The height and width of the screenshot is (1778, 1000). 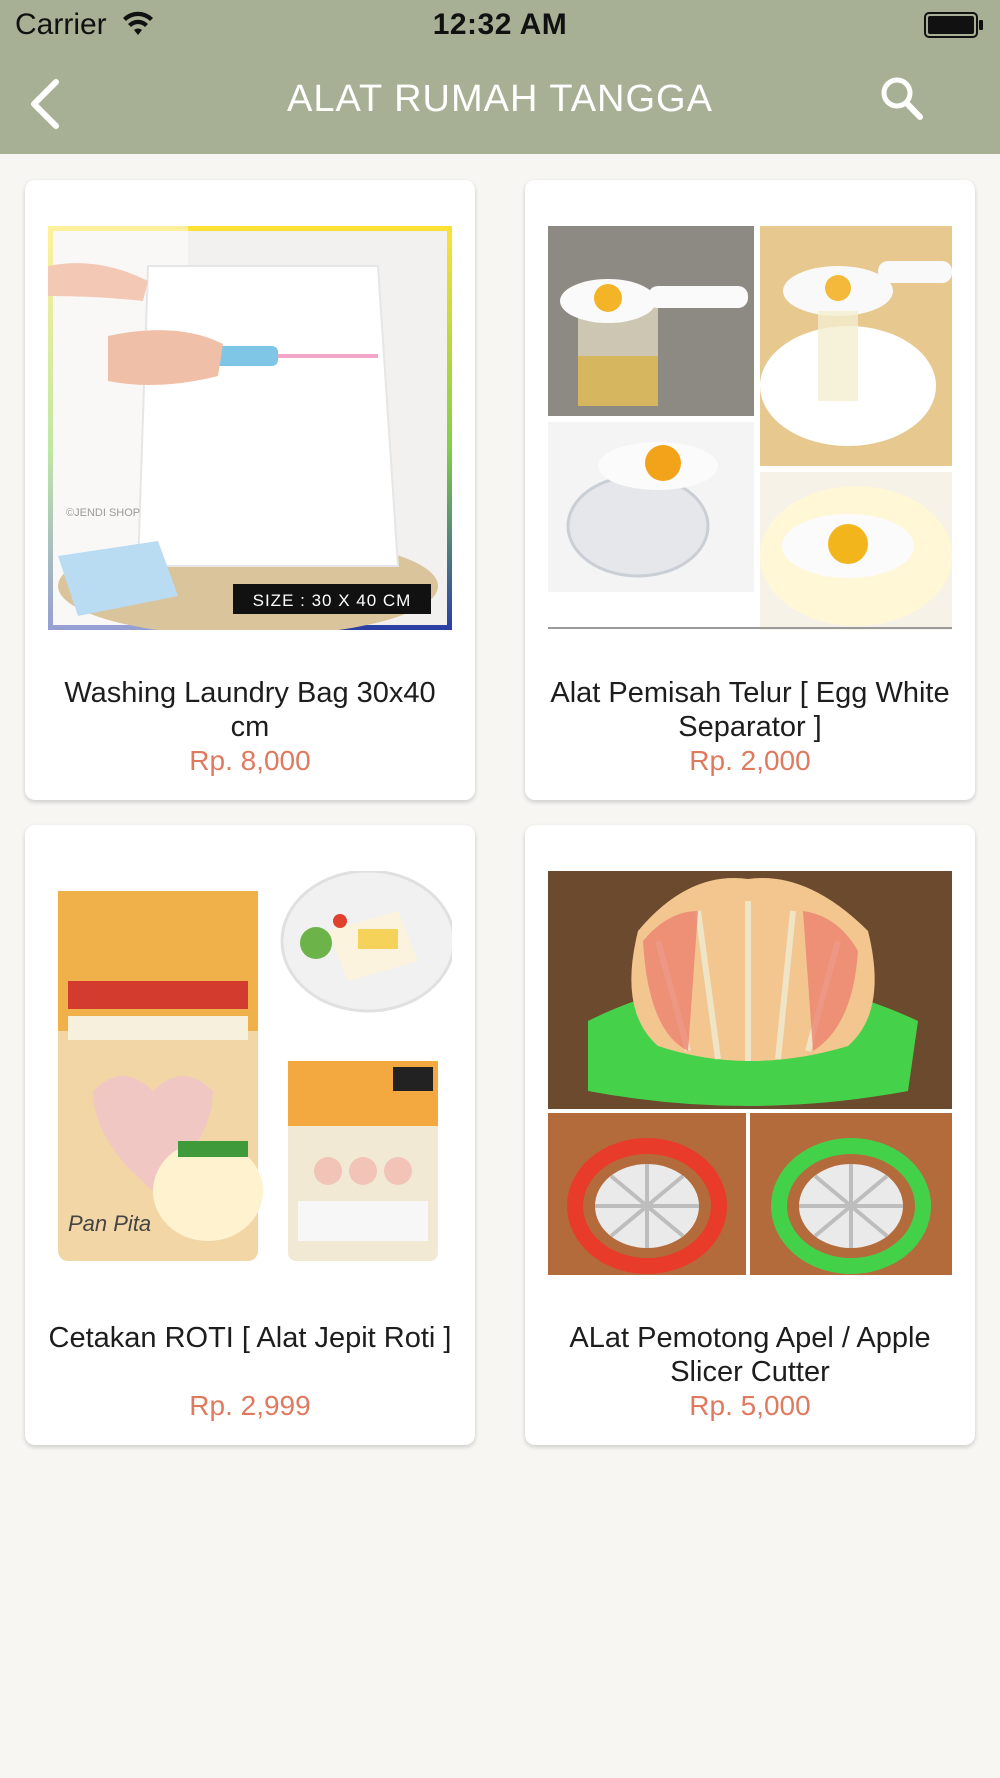 What do you see at coordinates (902, 99) in the screenshot?
I see `search-icon` at bounding box center [902, 99].